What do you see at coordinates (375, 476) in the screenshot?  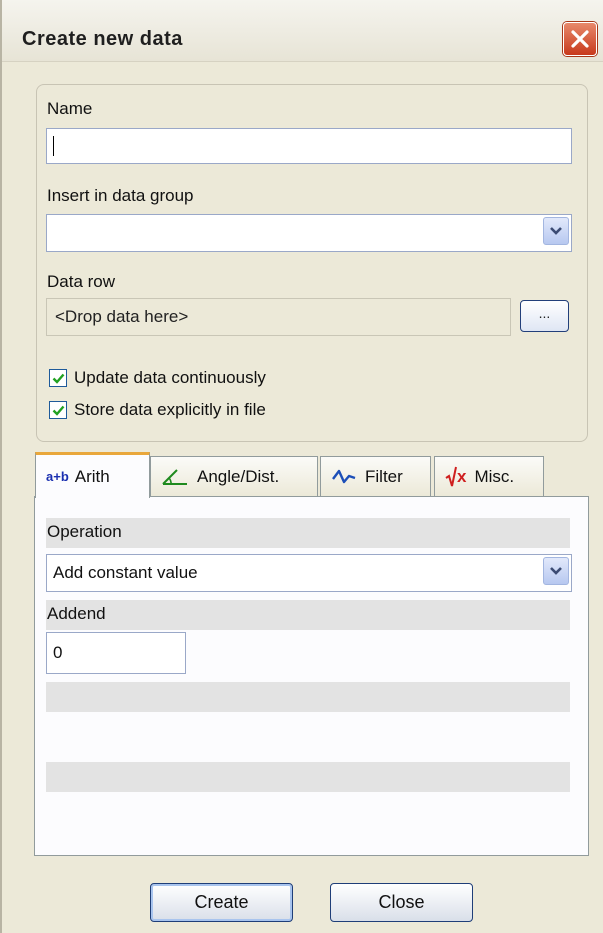 I see `tab-filter: Filter` at bounding box center [375, 476].